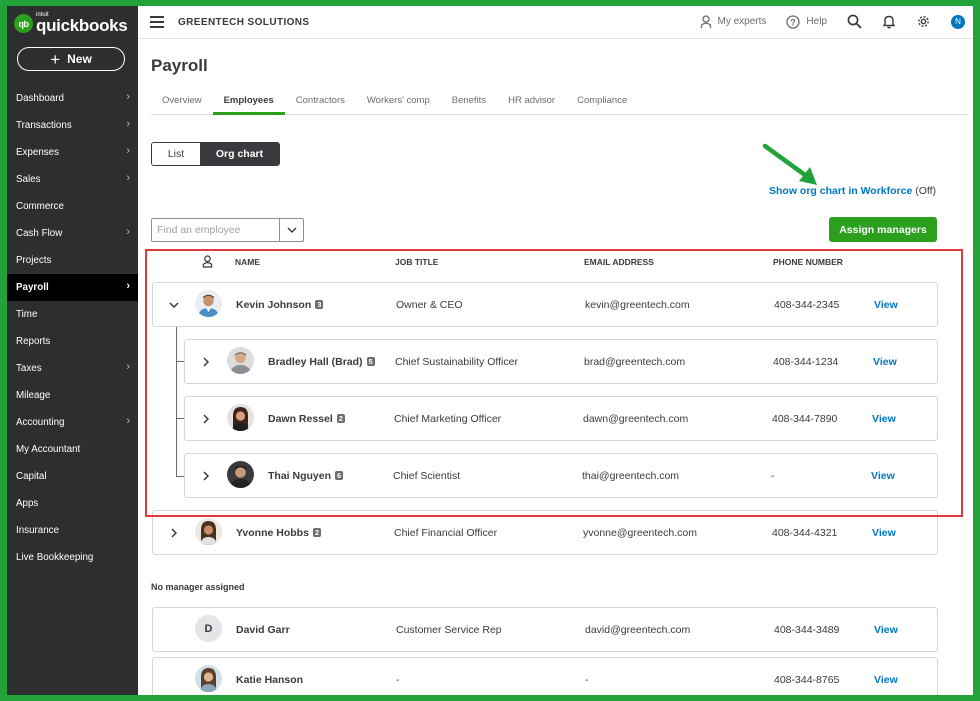 This screenshot has height=701, width=980. I want to click on my-experts-button: My experts, so click(733, 21).